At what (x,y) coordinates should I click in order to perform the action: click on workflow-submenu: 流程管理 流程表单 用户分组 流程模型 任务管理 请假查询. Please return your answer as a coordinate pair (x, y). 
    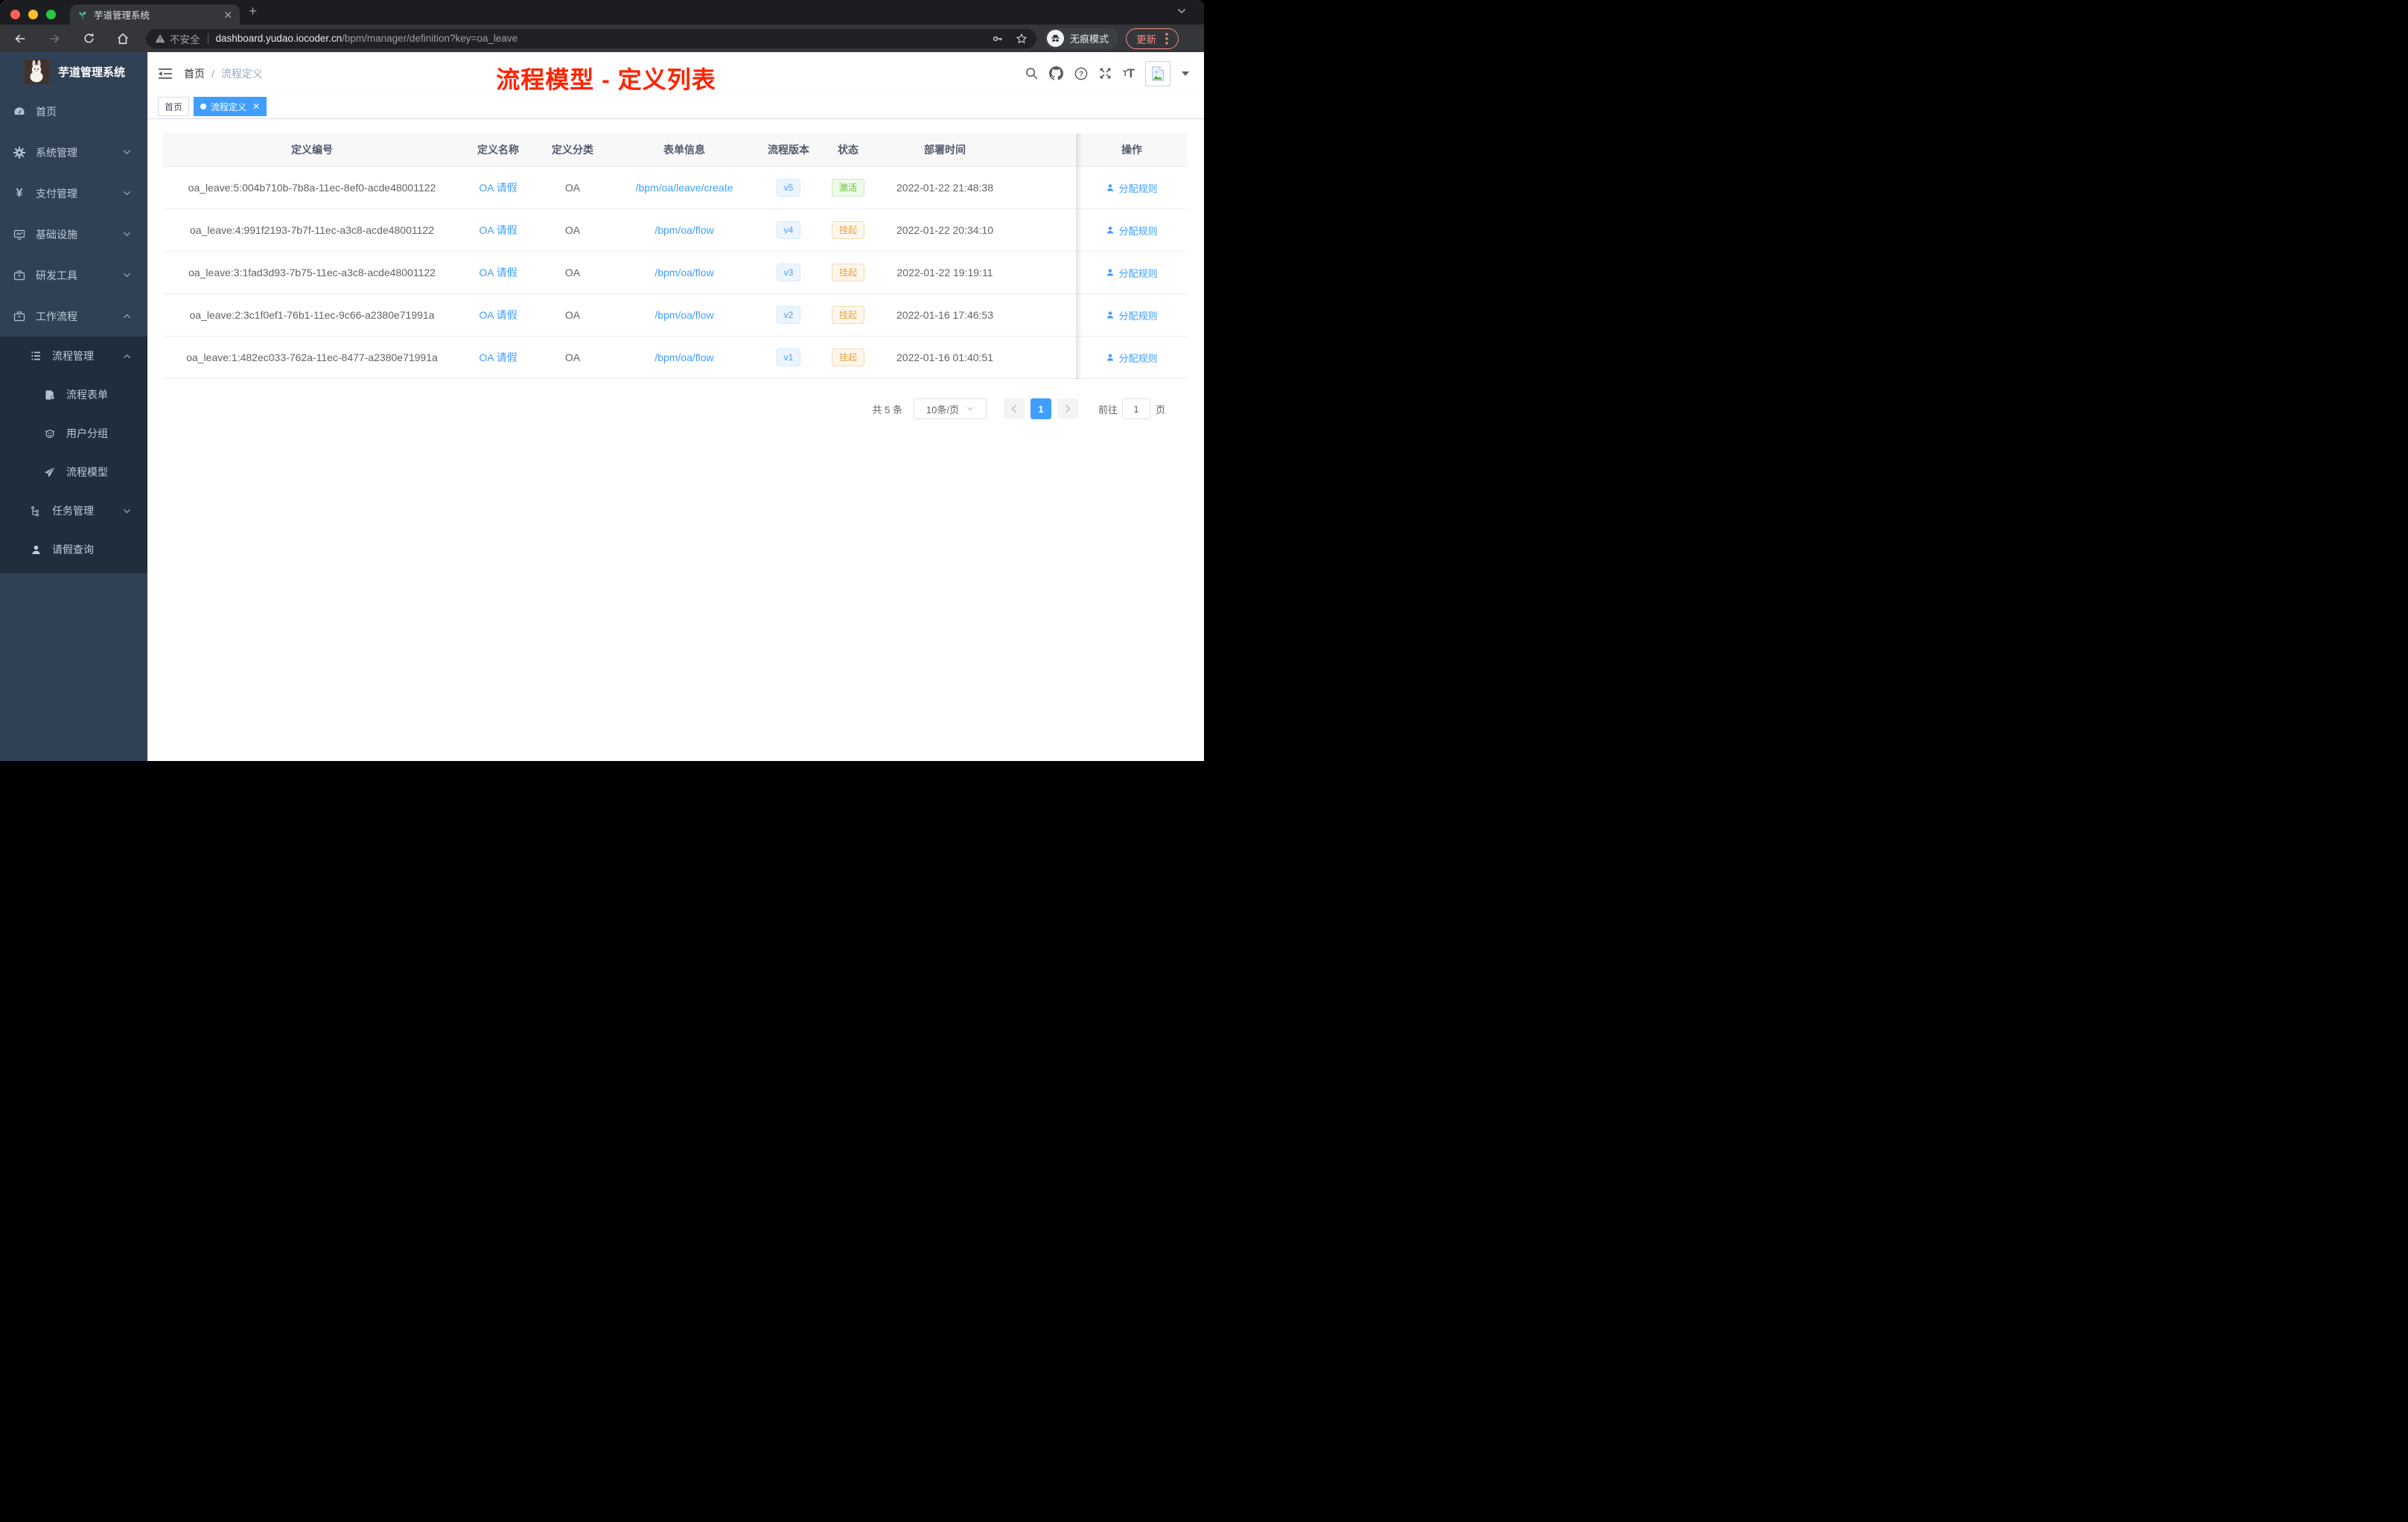
    Looking at the image, I should click on (73, 455).